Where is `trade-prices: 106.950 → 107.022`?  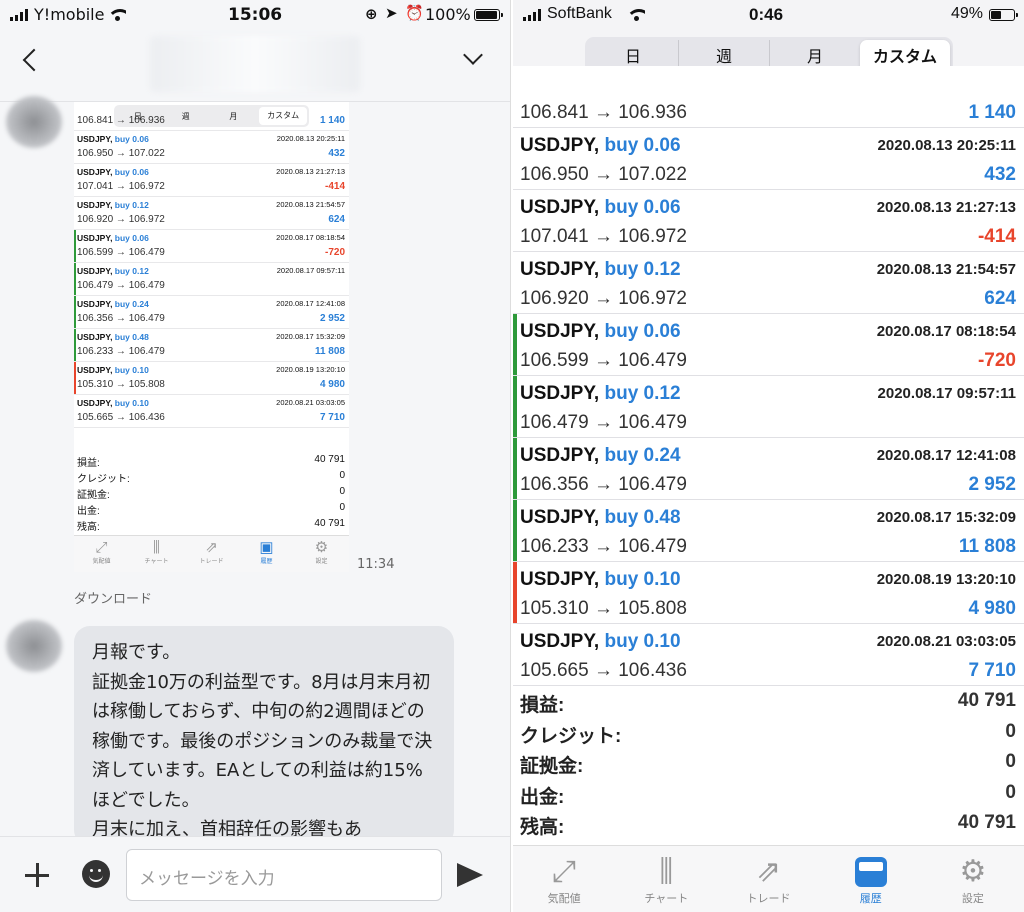 trade-prices: 106.950 → 107.022 is located at coordinates (603, 174).